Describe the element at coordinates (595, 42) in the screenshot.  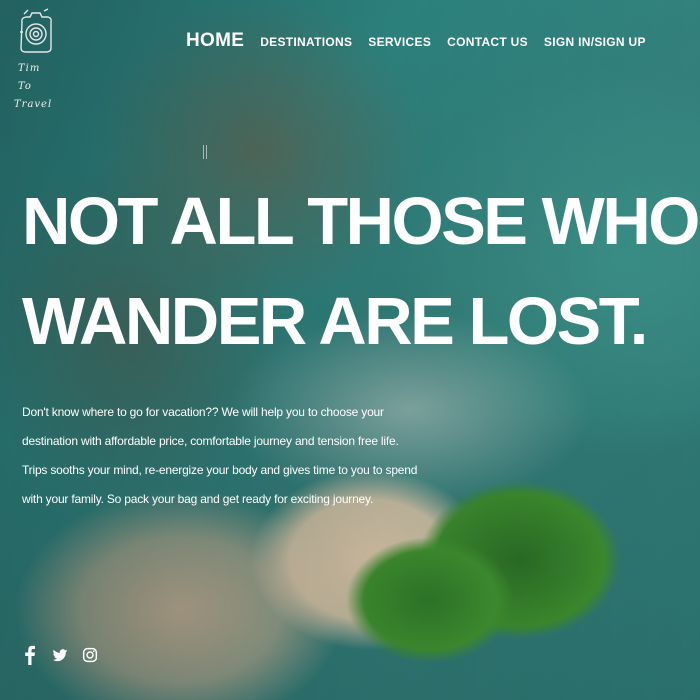
I see `nav-sign-in-sign-up: SIGN IN/SIGN UP` at that location.